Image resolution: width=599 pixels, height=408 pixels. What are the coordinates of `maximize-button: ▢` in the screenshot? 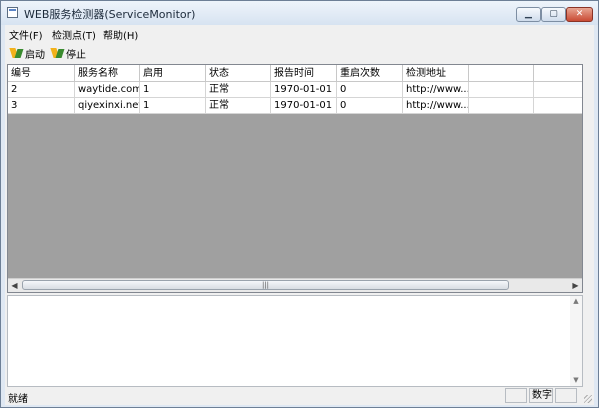 It's located at (553, 14).